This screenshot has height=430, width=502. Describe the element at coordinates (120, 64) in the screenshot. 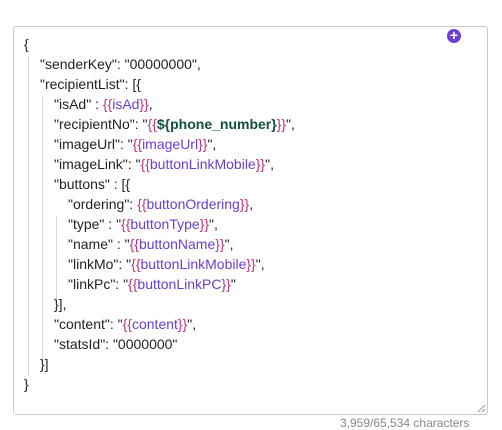

I see `code-line: "senderKey": "00000000",` at that location.